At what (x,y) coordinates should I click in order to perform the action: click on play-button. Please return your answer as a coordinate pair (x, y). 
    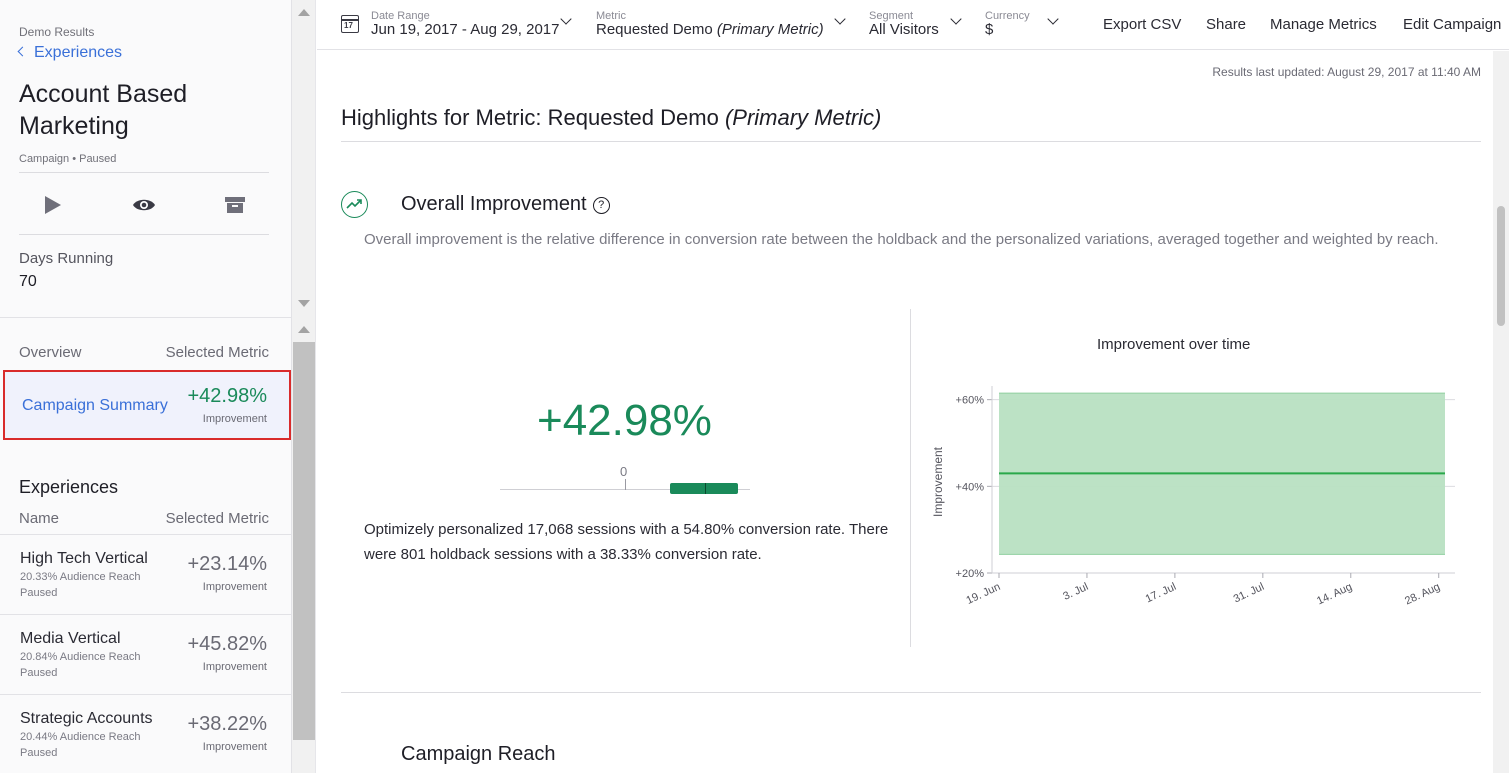
    Looking at the image, I should click on (53, 205).